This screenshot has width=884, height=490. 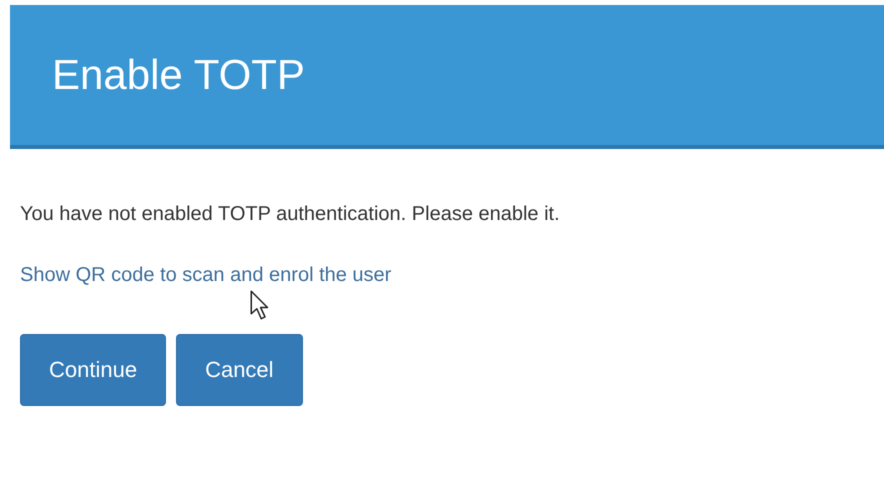 What do you see at coordinates (93, 370) in the screenshot?
I see `continue-button: Continue` at bounding box center [93, 370].